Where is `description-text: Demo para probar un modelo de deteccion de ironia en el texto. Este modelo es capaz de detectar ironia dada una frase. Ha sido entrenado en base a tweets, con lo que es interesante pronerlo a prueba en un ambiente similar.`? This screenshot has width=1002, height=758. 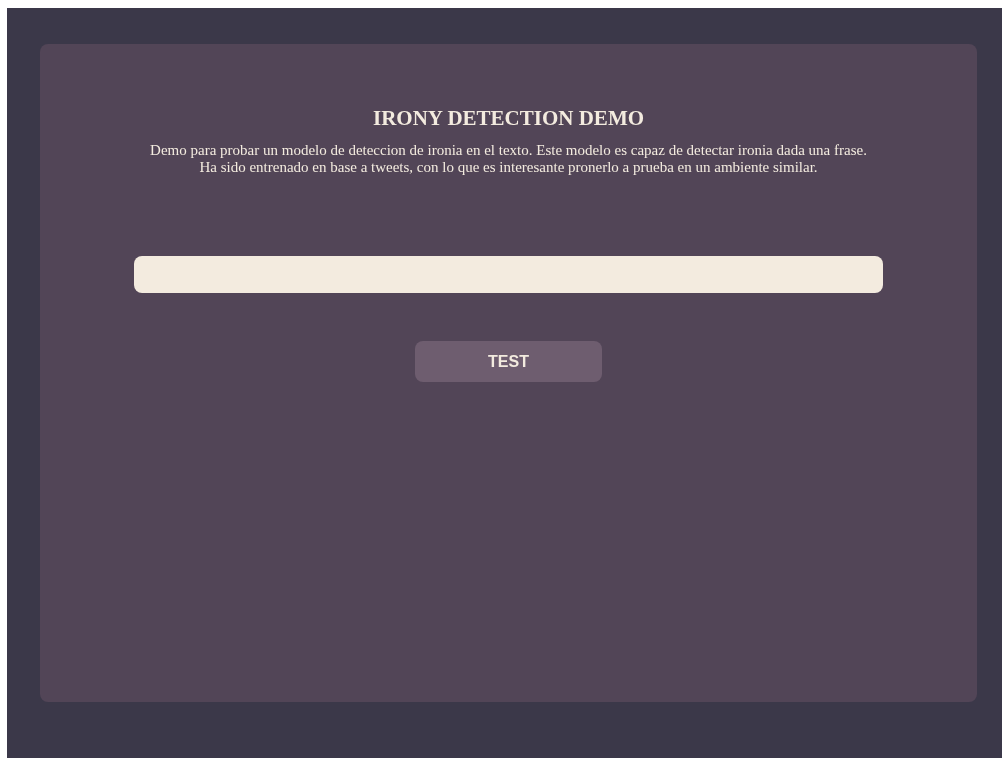
description-text: Demo para probar un modelo de deteccion de ironia en el texto. Este modelo es capaz de detectar ironia dada una frase. Ha sido entrenado en base a tweets, con lo que es interesante pronerlo a prueba en un ambiente similar. is located at coordinates (508, 159).